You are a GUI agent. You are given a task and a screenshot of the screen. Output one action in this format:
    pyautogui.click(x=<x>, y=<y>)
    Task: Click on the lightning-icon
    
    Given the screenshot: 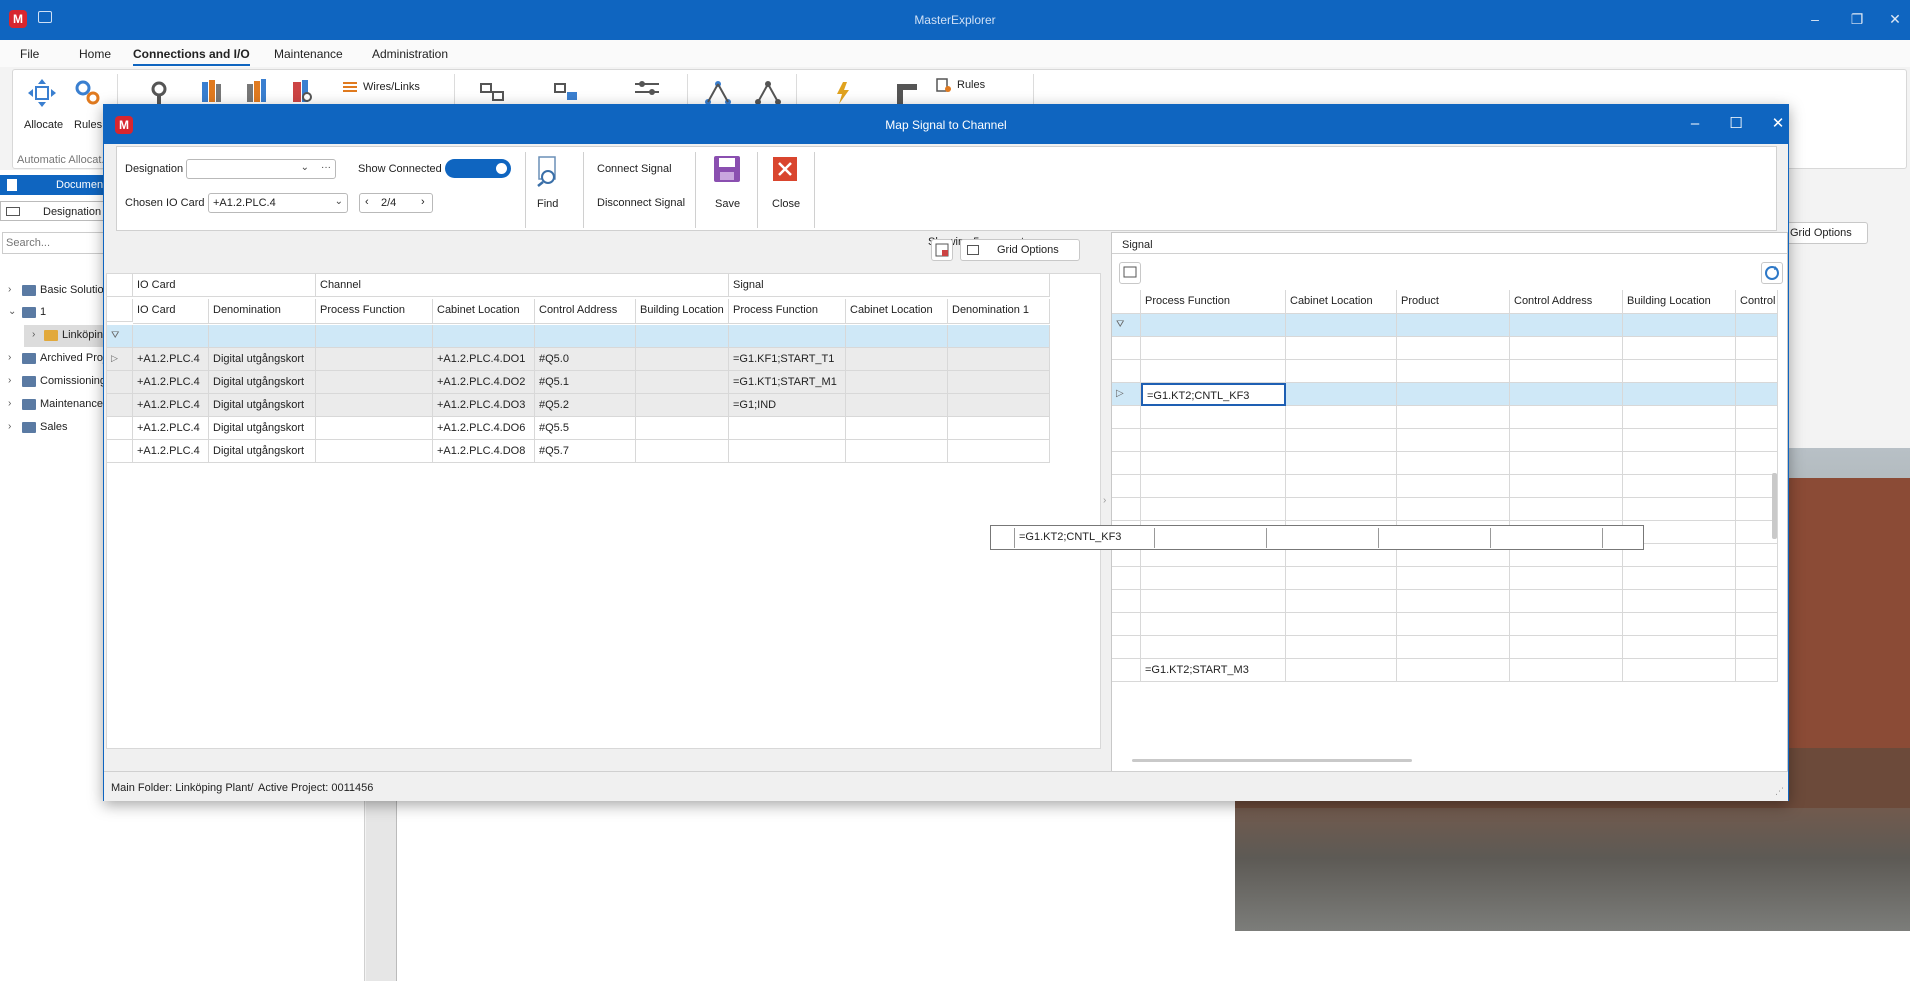 What is the action you would take?
    pyautogui.click(x=846, y=93)
    